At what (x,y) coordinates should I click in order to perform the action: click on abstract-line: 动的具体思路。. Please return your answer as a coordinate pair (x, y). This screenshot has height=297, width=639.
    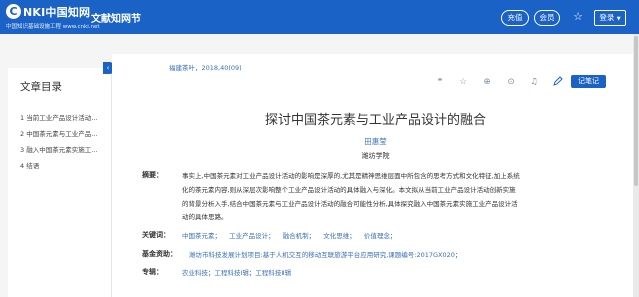
    Looking at the image, I should click on (205, 217).